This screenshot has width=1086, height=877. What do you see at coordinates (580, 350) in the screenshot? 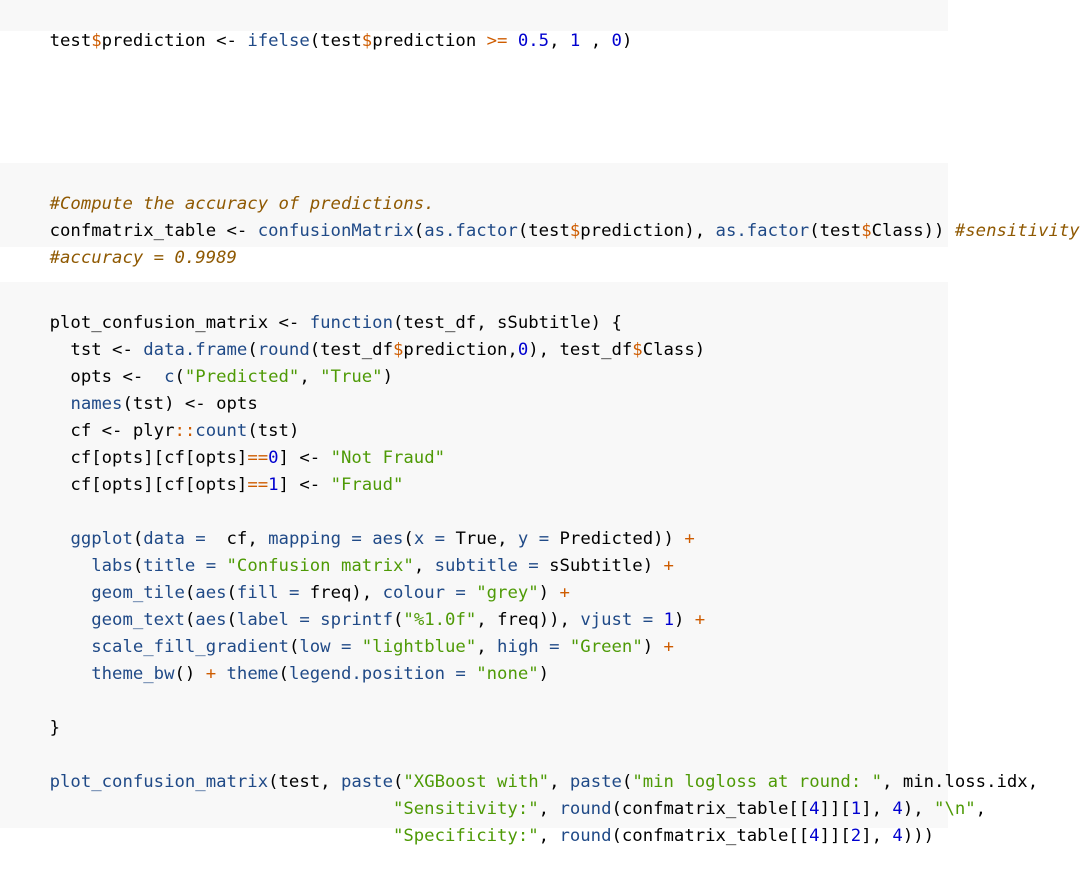
I see `code-token: ), test_df` at bounding box center [580, 350].